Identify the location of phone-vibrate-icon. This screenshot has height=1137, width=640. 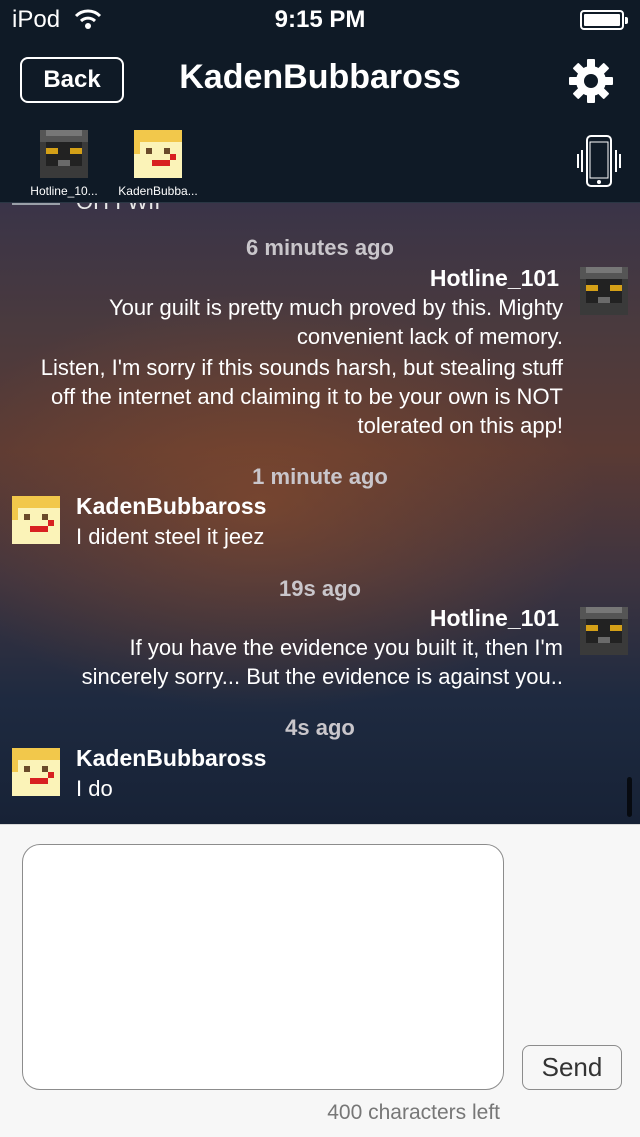
(599, 162).